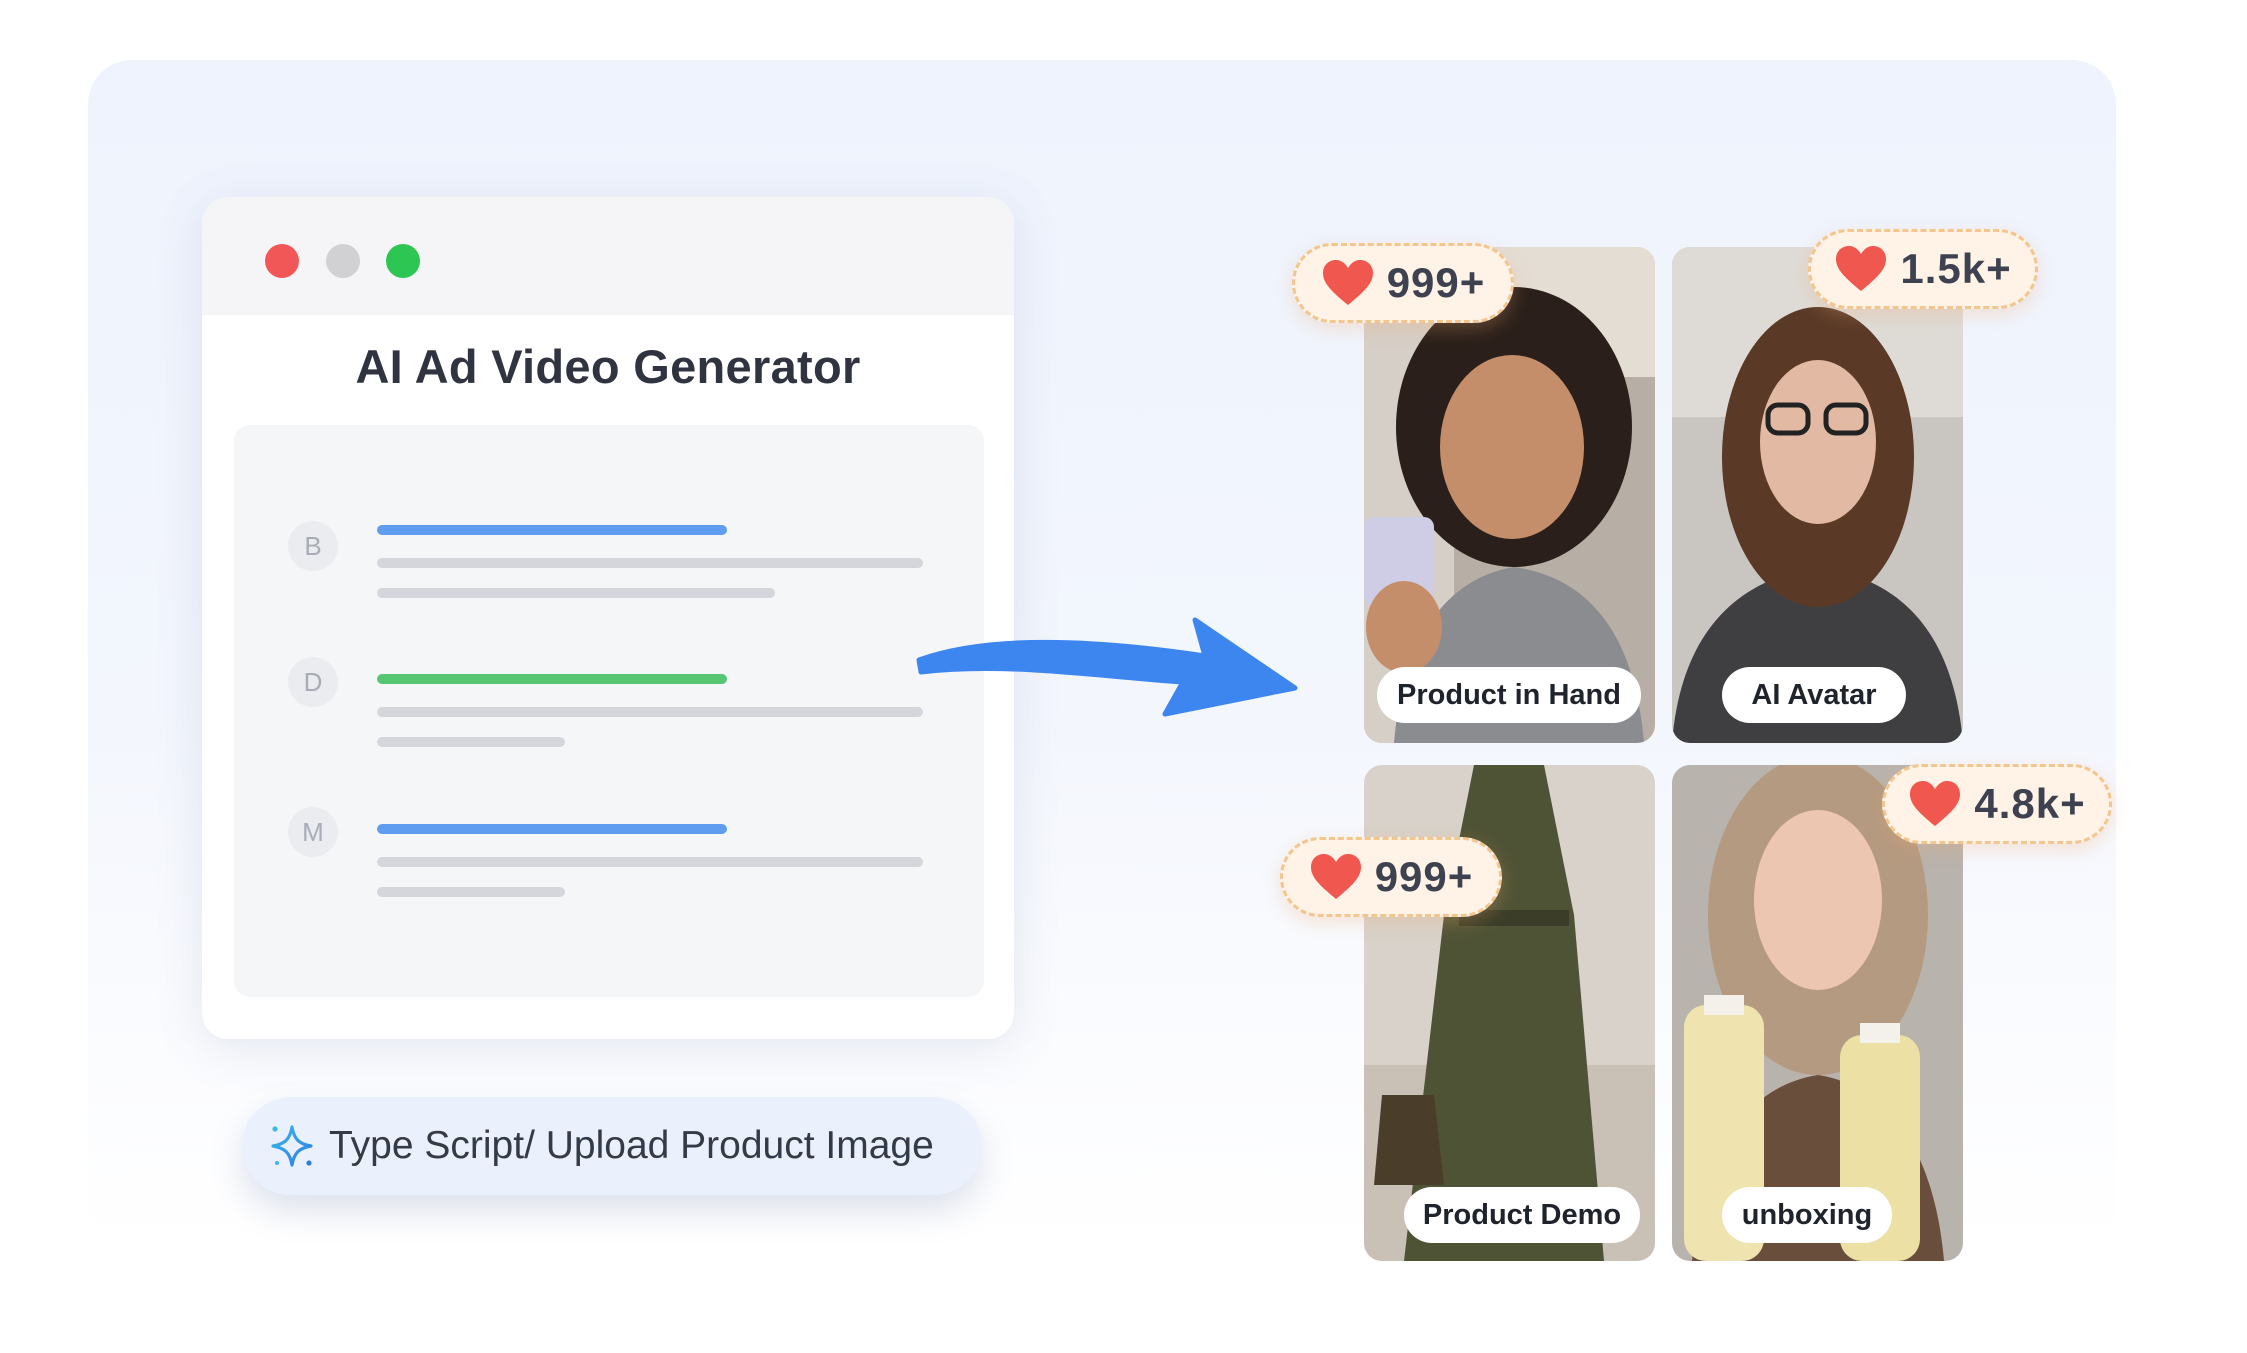 This screenshot has width=2247, height=1353. Describe the element at coordinates (2030, 803) in the screenshot. I see `likes-count: 4.8k+` at that location.